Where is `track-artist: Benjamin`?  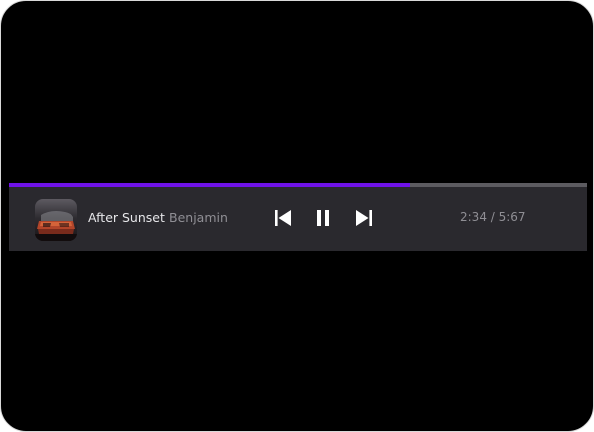 track-artist: Benjamin is located at coordinates (198, 217).